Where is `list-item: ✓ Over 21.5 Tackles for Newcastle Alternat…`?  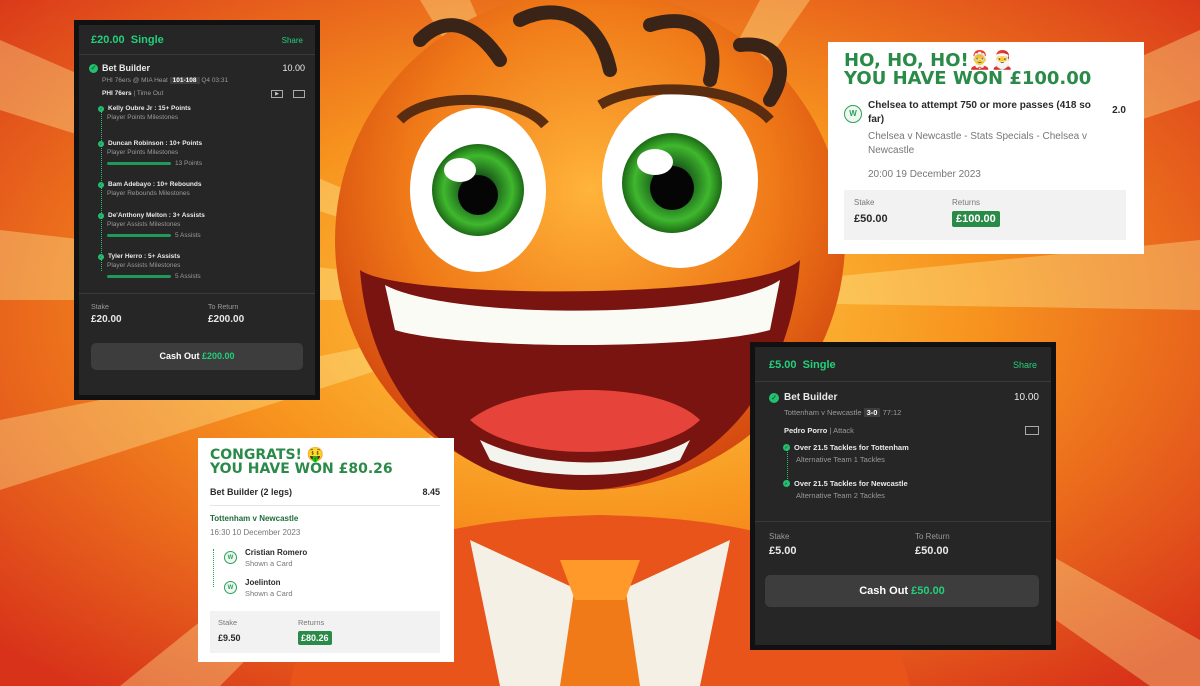 list-item: ✓ Over 21.5 Tackles for Newcastle Alternat… is located at coordinates (911, 494).